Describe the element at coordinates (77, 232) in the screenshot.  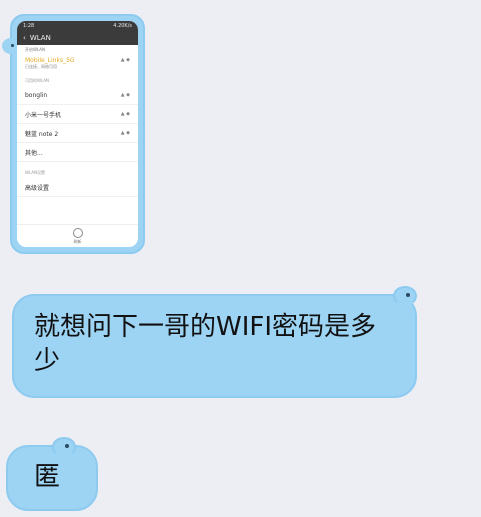
I see `refresh-icon` at that location.